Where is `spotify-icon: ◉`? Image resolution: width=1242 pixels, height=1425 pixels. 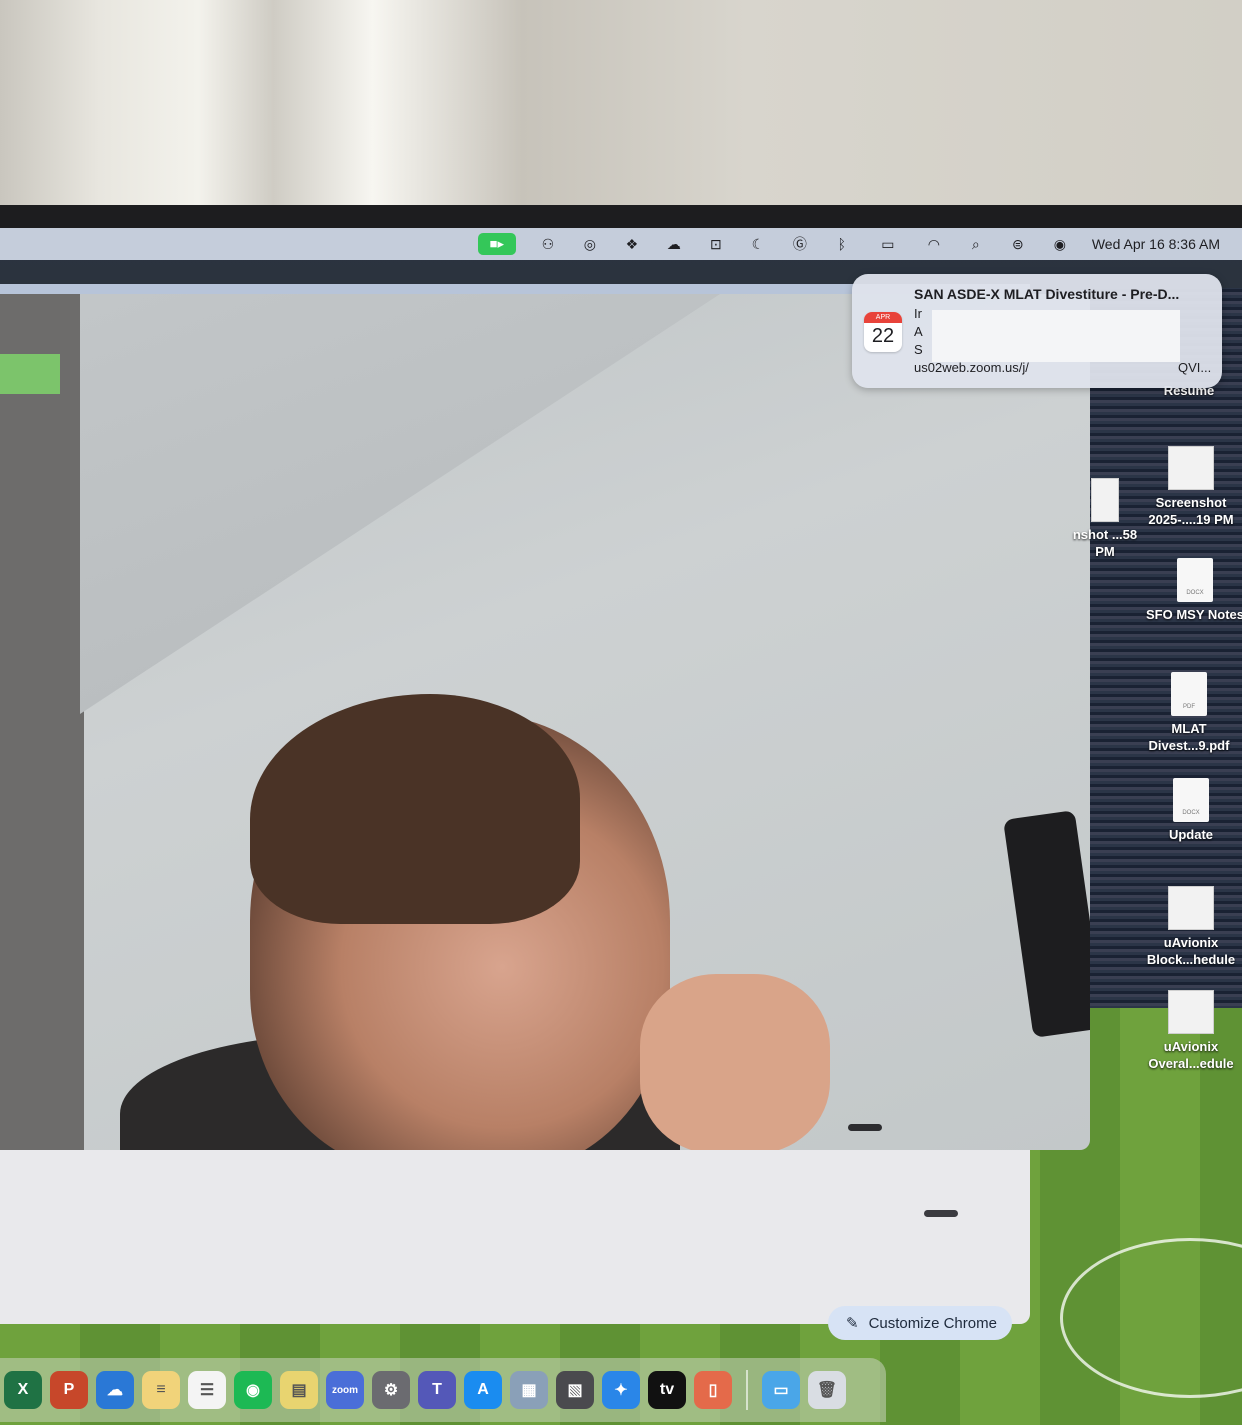 spotify-icon: ◉ is located at coordinates (253, 1390).